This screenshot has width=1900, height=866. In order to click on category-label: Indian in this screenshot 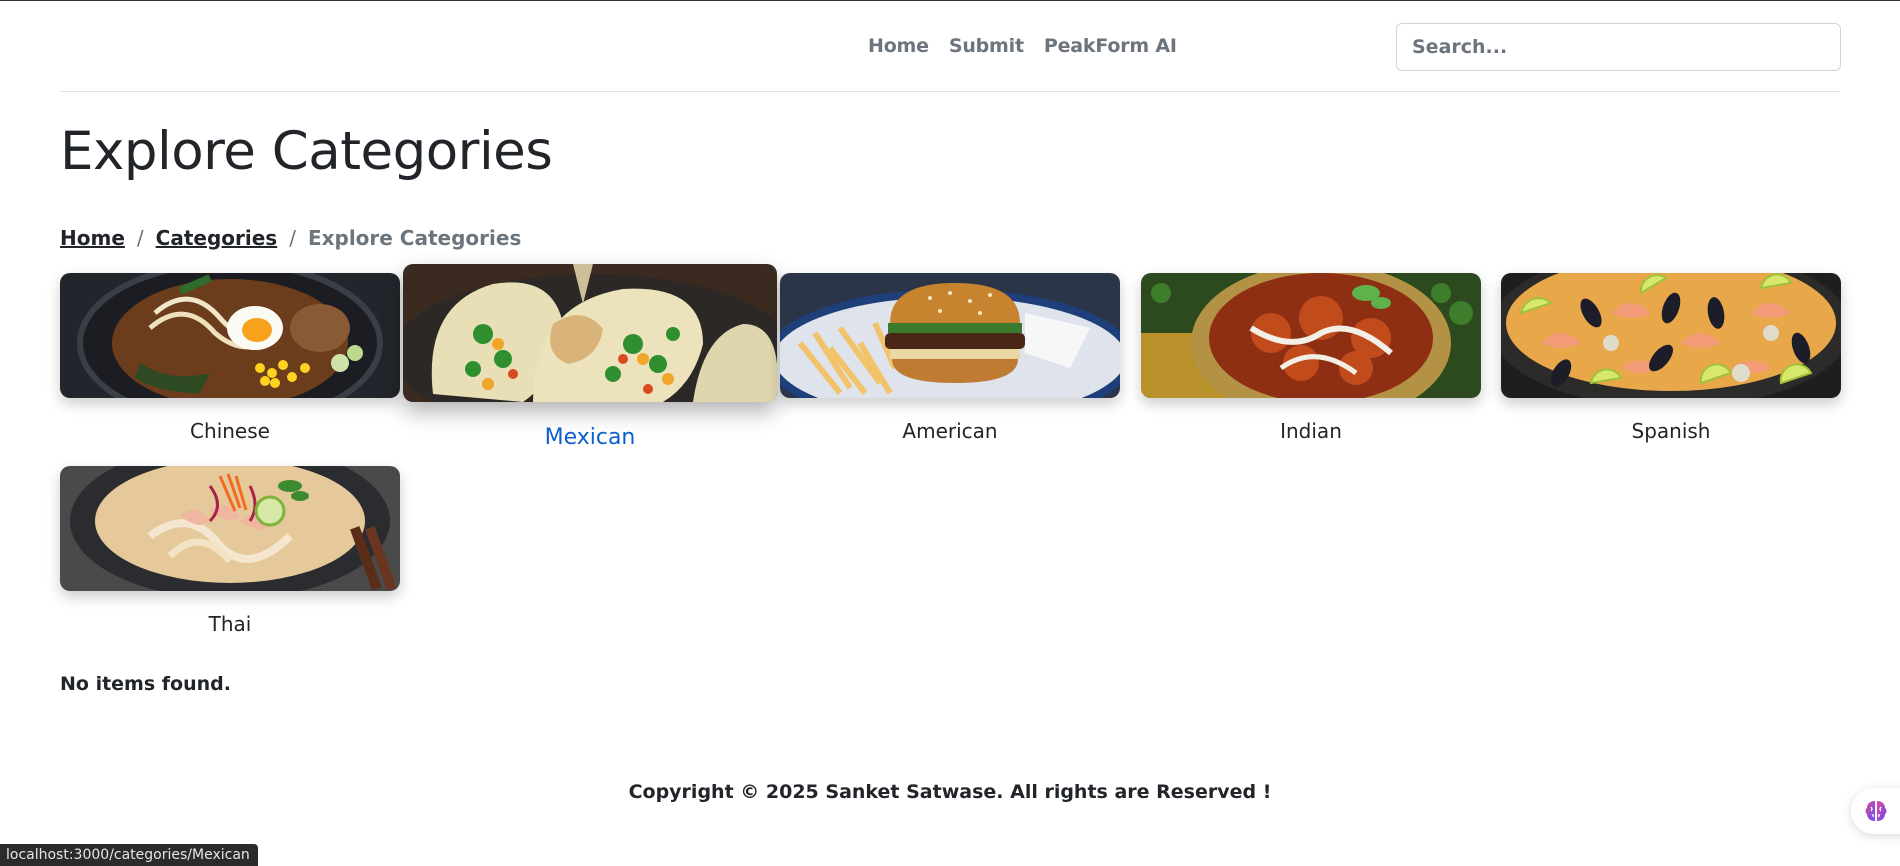, I will do `click(1311, 431)`.